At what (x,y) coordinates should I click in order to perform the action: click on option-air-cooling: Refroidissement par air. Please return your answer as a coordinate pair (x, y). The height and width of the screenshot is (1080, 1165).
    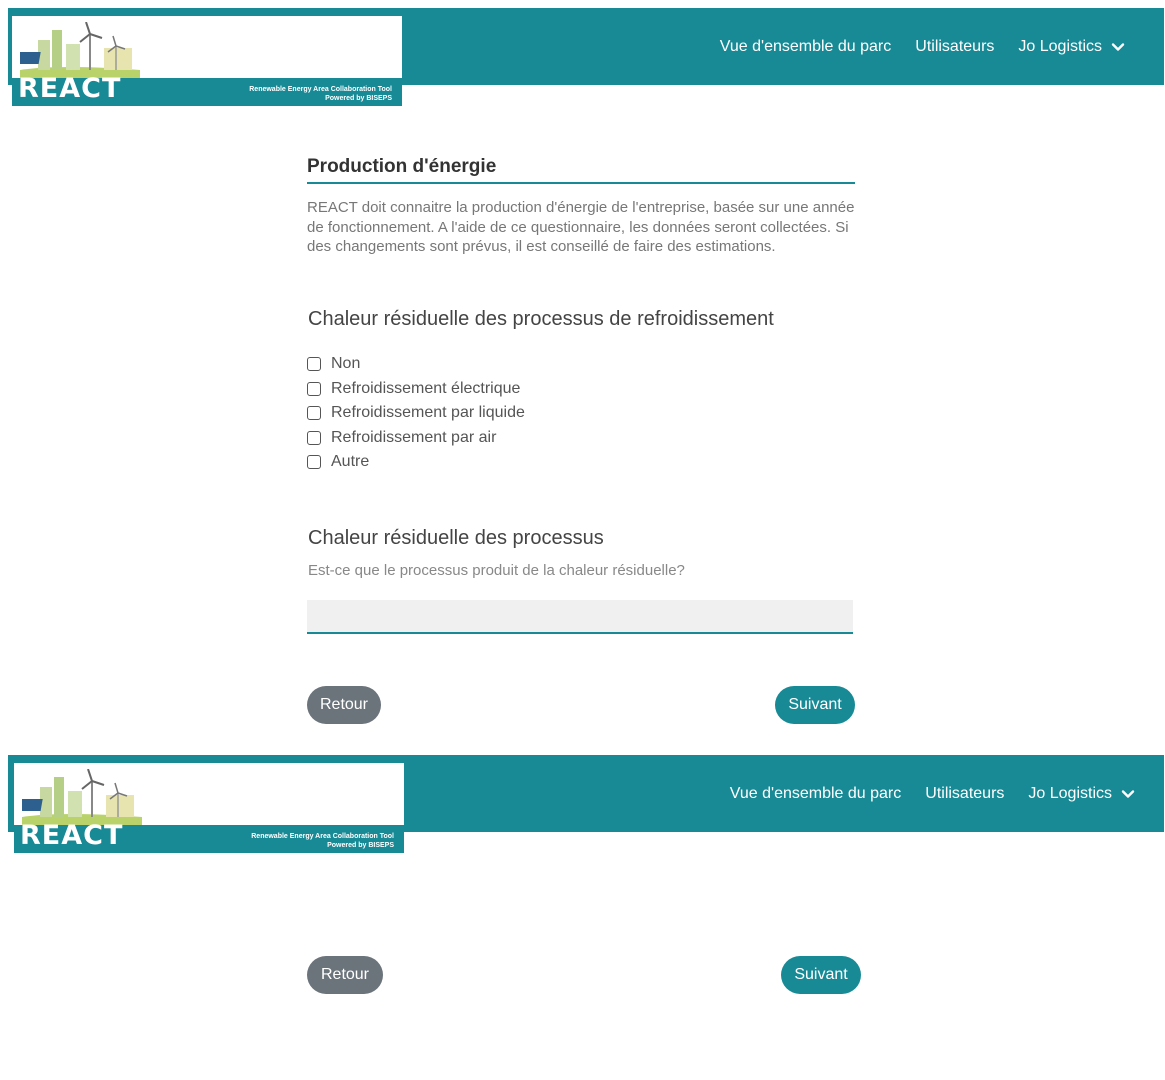
    Looking at the image, I should click on (416, 438).